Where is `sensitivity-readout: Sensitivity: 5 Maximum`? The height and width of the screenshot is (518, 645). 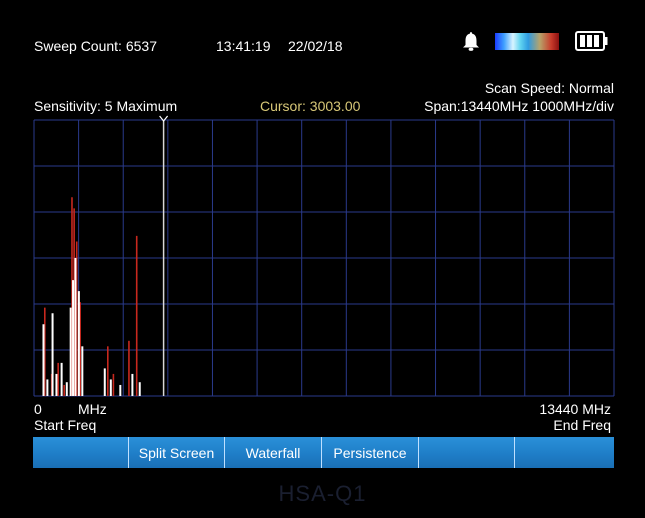
sensitivity-readout: Sensitivity: 5 Maximum is located at coordinates (106, 106).